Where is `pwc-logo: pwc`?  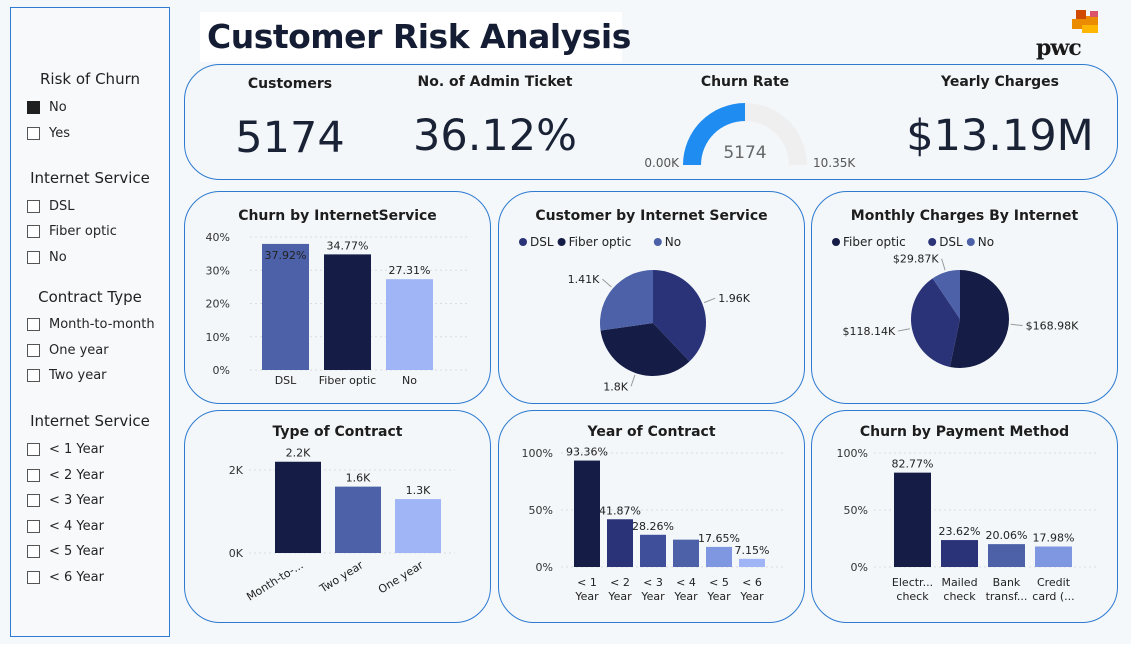 pwc-logo: pwc is located at coordinates (1067, 36).